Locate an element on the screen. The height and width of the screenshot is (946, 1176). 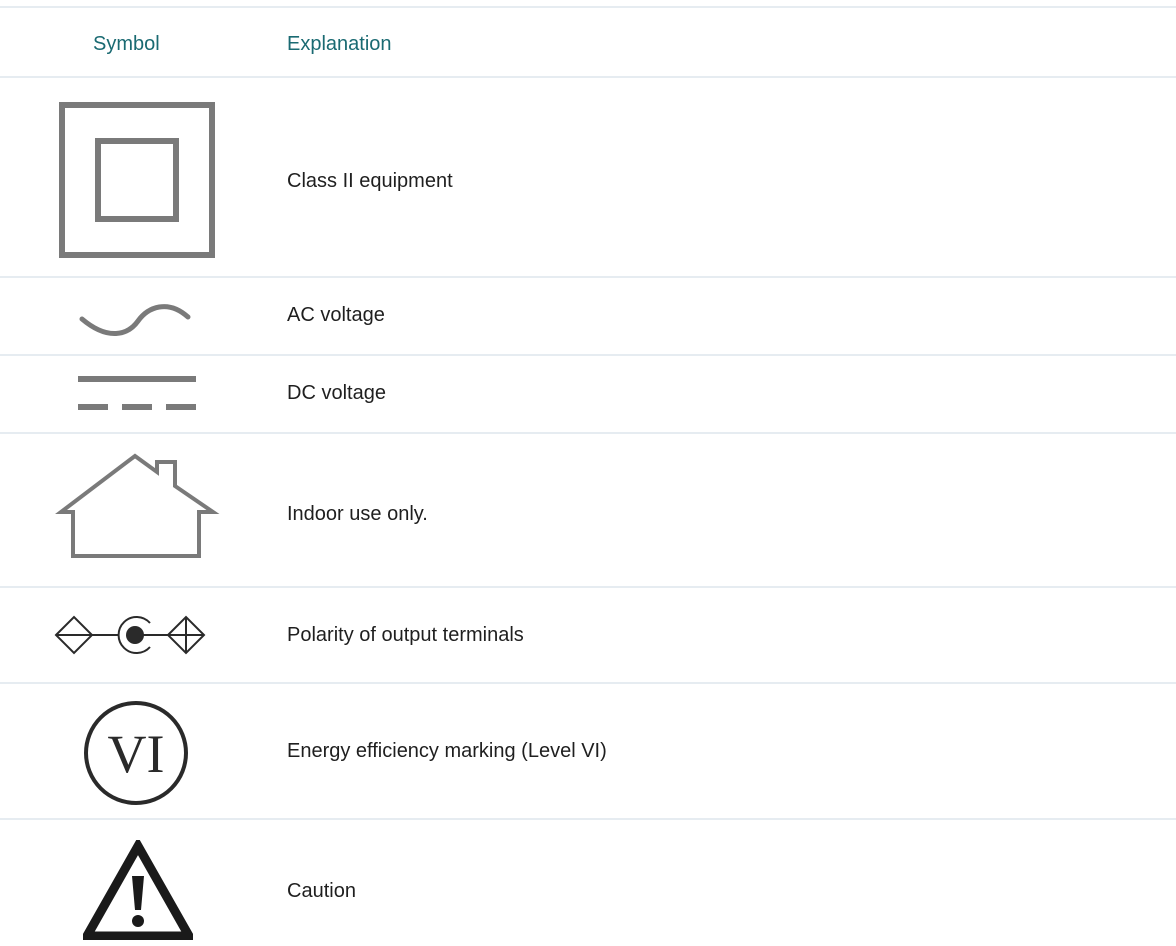
explanation-text: Indoor use only. is located at coordinates (357, 514).